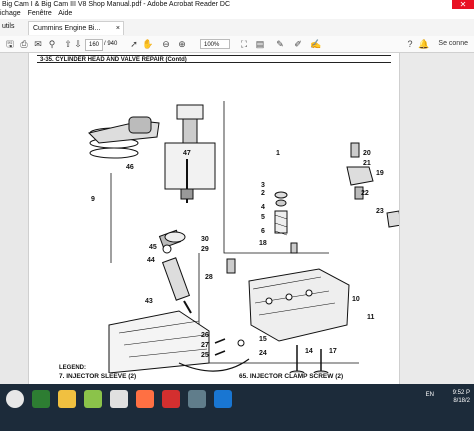  I want to click on comment-icon: ✎, so click(280, 44).